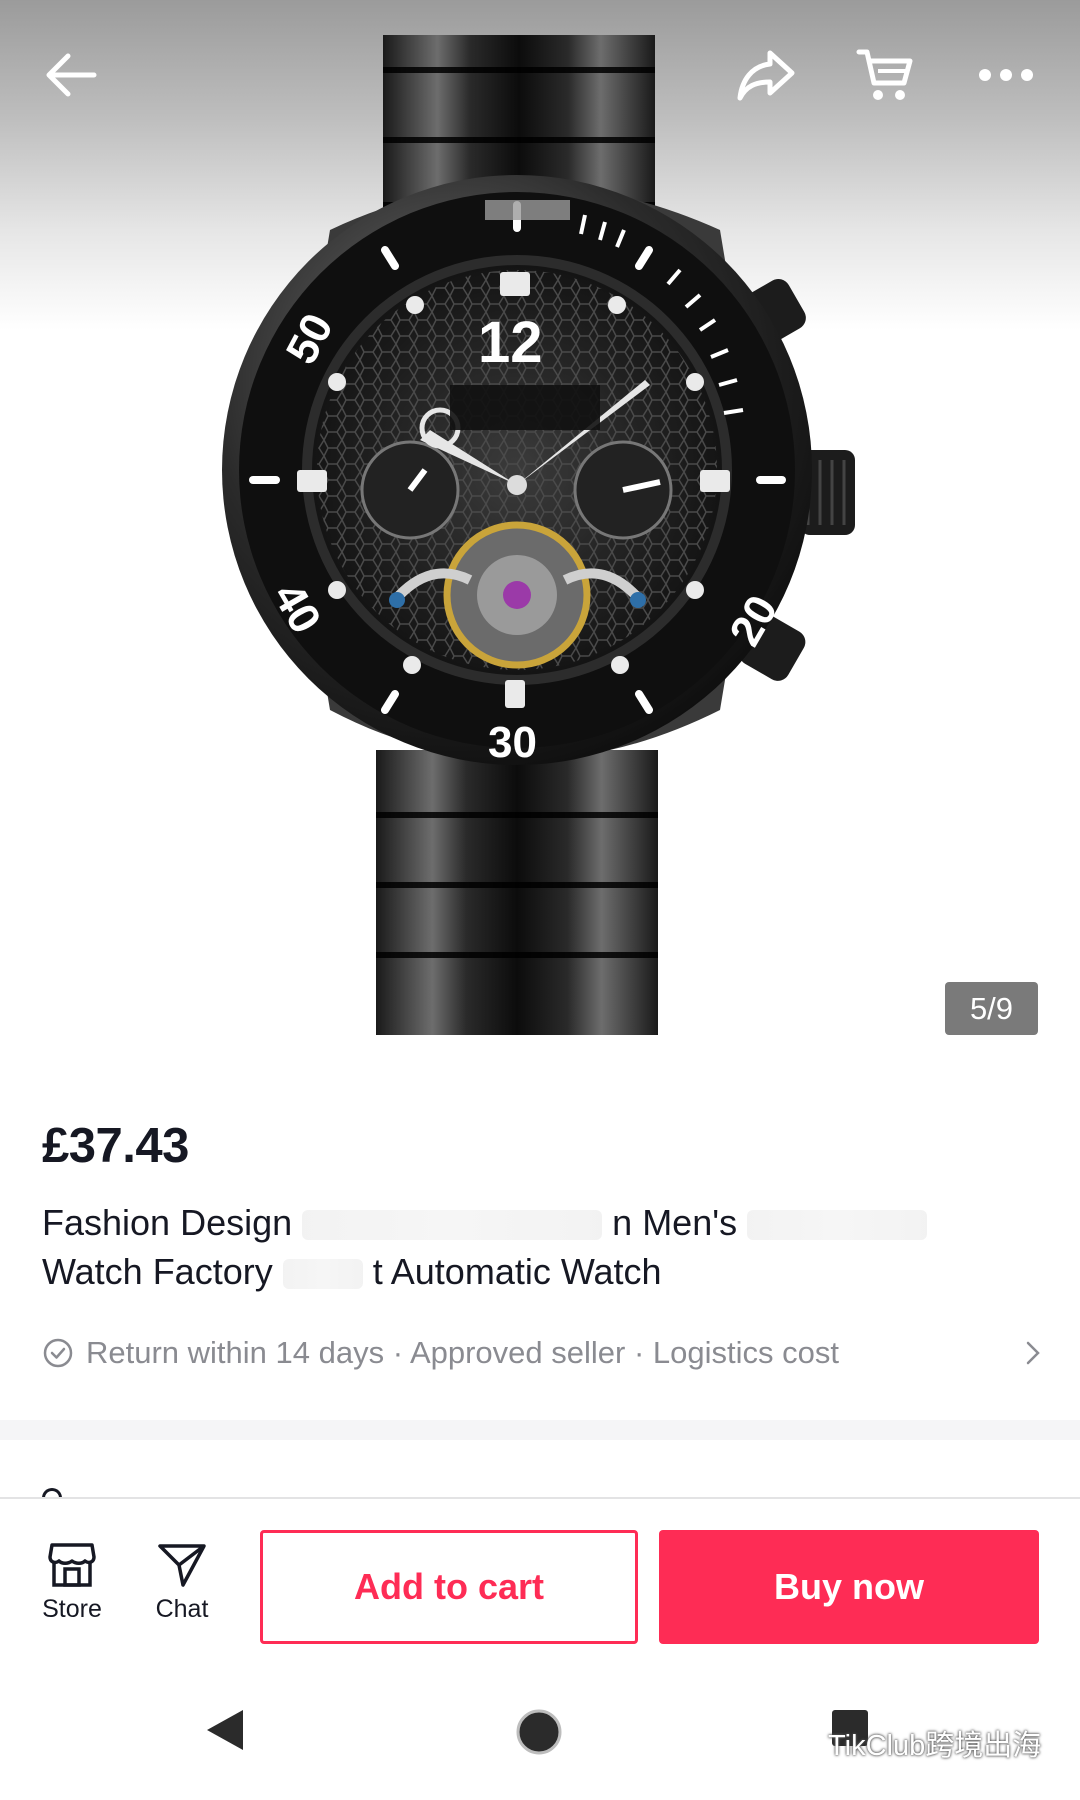 The image size is (1080, 1800). What do you see at coordinates (182, 1591) in the screenshot?
I see `chat-button: Chat` at bounding box center [182, 1591].